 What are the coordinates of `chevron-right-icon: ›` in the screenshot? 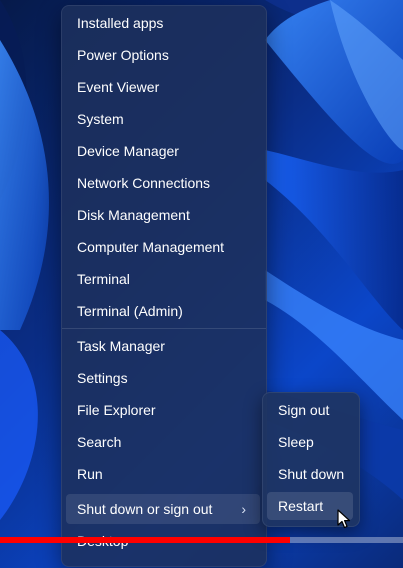 It's located at (243, 509).